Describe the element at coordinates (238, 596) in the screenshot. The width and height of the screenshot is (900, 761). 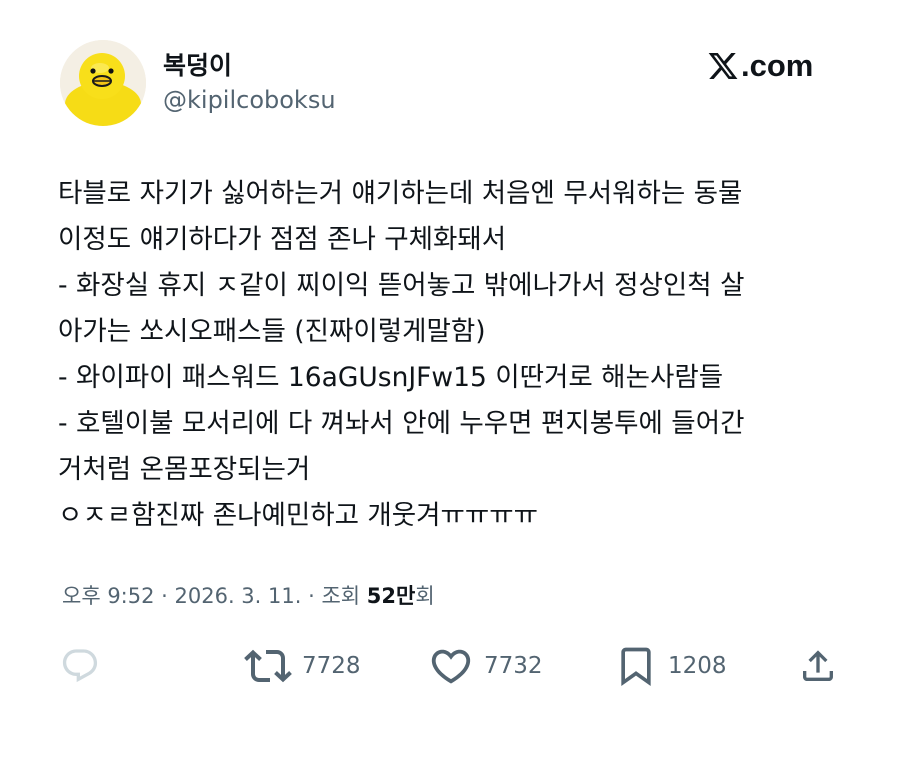
I see `tweet-date: 2026. 3. 11.` at that location.